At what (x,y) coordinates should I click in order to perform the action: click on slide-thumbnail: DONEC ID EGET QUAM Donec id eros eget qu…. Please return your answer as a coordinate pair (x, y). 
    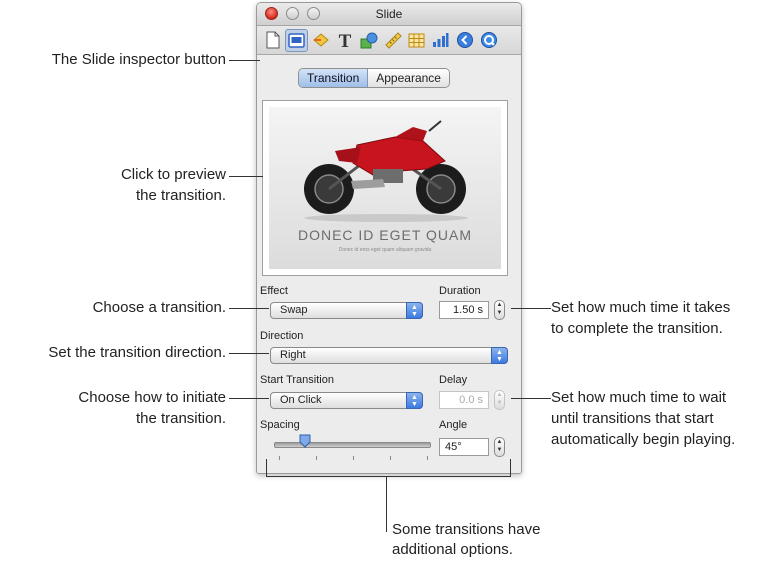
    Looking at the image, I should click on (385, 188).